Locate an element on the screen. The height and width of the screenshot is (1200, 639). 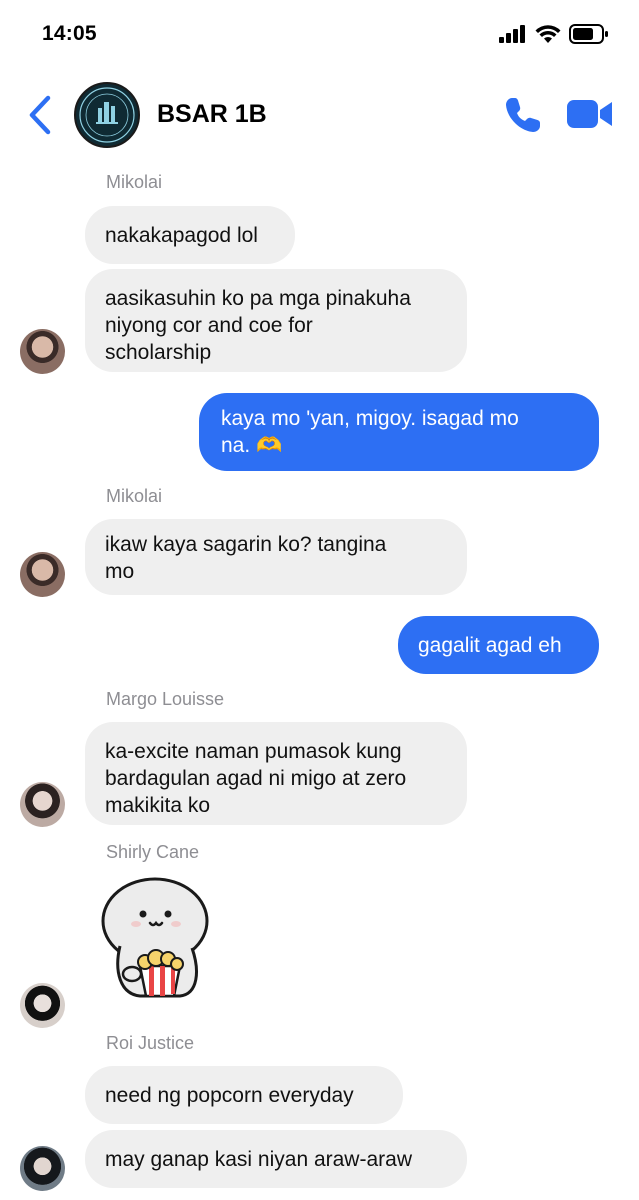
battery-icon is located at coordinates (588, 34).